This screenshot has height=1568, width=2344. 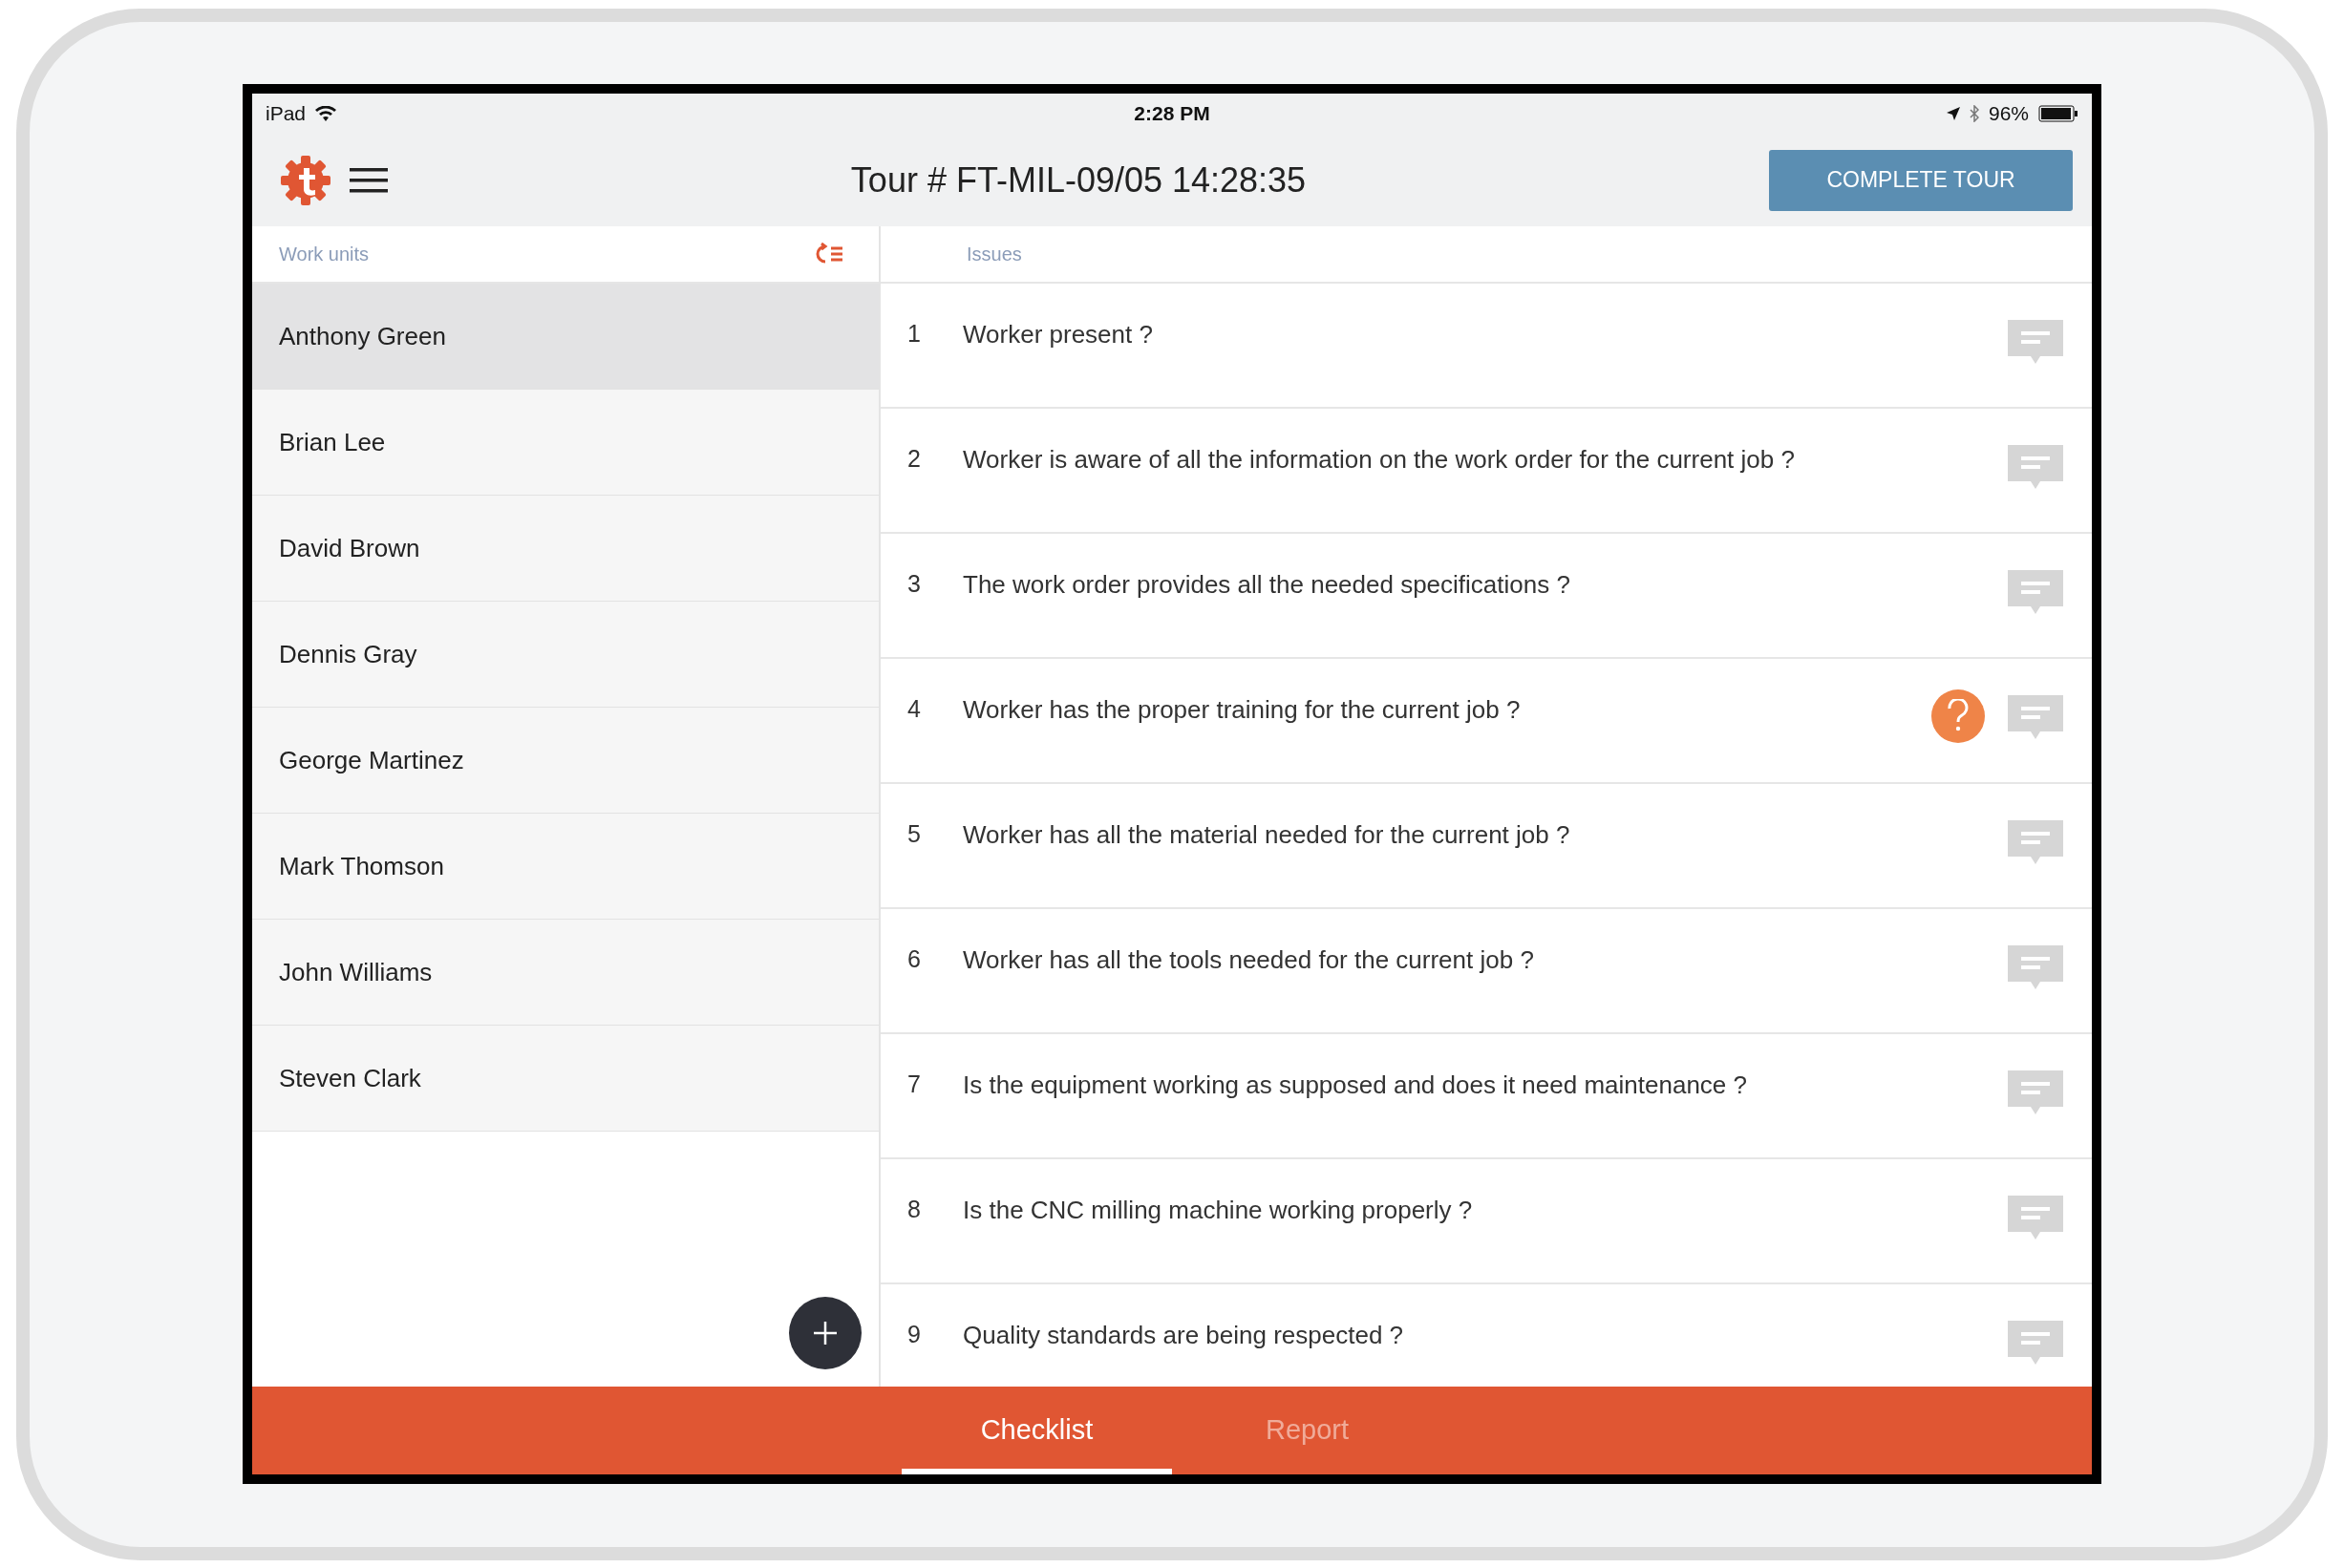 What do you see at coordinates (324, 254) in the screenshot?
I see `work-units-heading: Work units` at bounding box center [324, 254].